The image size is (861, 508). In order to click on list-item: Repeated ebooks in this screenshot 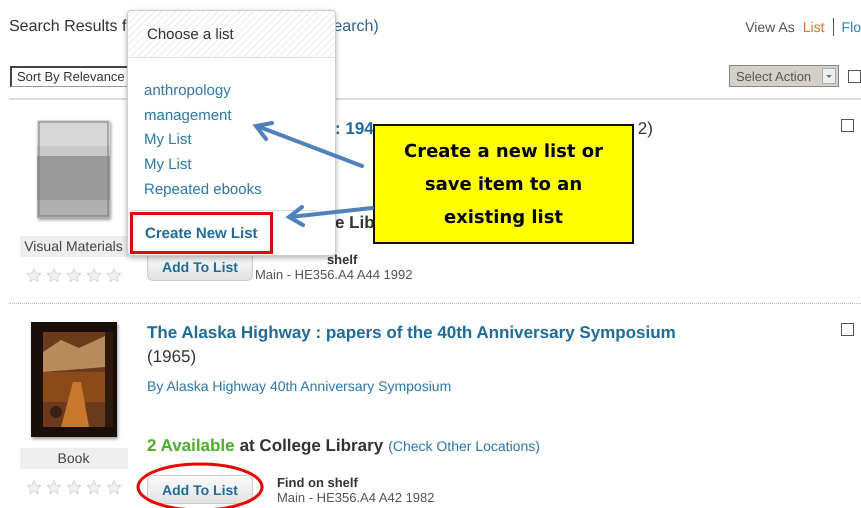, I will do `click(239, 190)`.